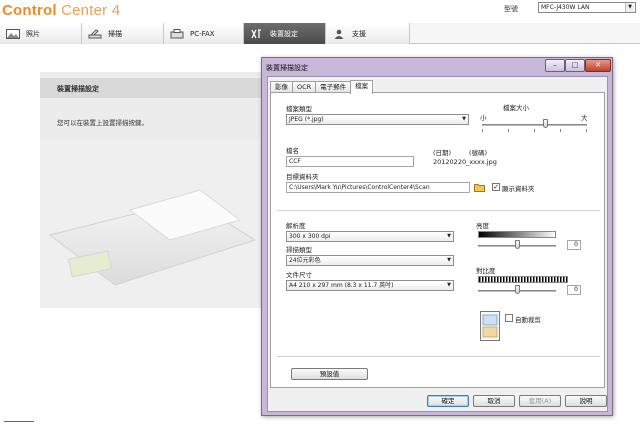 The height and width of the screenshot is (427, 640). Describe the element at coordinates (490, 326) in the screenshot. I see `document-preview-icon` at that location.